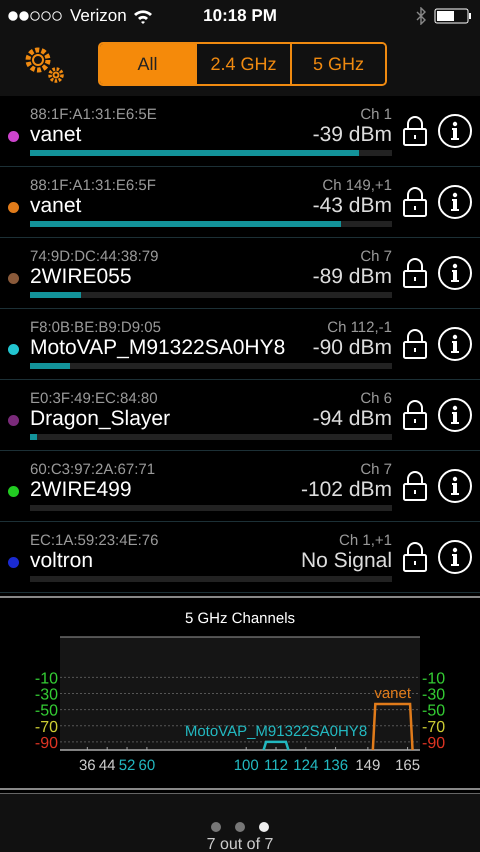 The width and height of the screenshot is (480, 852). Describe the element at coordinates (94, 540) in the screenshot. I see `mac-address: EC:1A:59:23:4E:76` at that location.